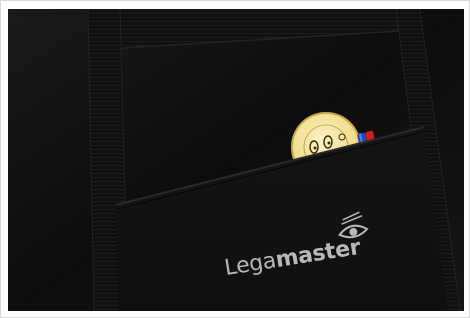 The width and height of the screenshot is (470, 318). What do you see at coordinates (250, 265) in the screenshot?
I see `brand-prefix: Lega` at bounding box center [250, 265].